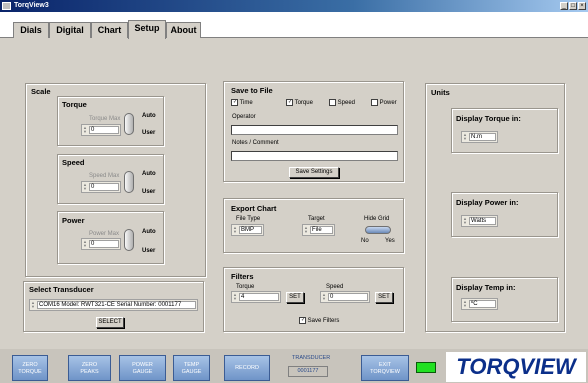 This screenshot has width=588, height=383. What do you see at coordinates (486, 287) in the screenshot?
I see `temp-units-title: Display Temp in:` at bounding box center [486, 287].